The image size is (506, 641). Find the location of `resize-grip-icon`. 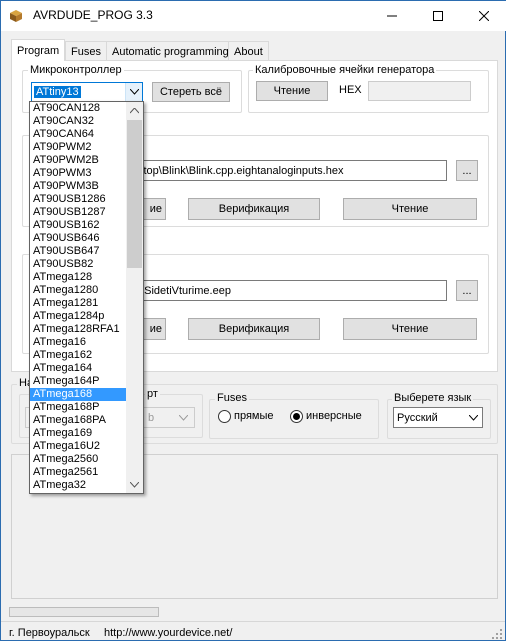

resize-grip-icon is located at coordinates (497, 634).